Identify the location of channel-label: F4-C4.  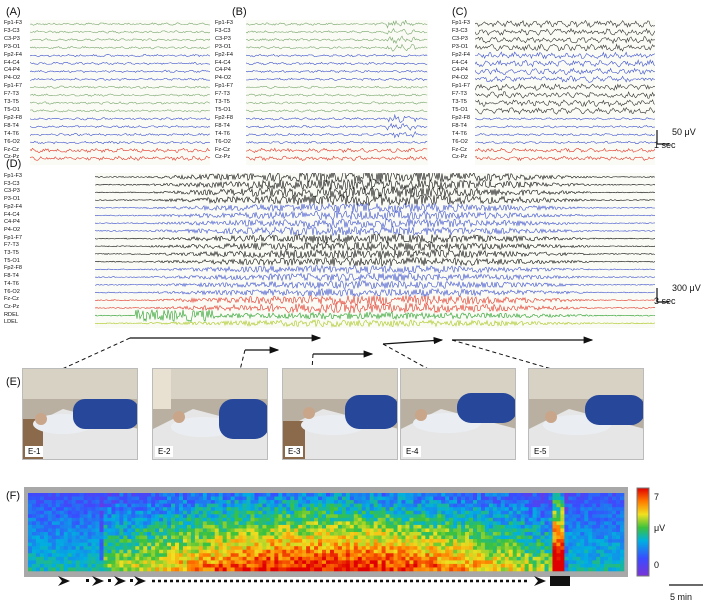
(12, 62).